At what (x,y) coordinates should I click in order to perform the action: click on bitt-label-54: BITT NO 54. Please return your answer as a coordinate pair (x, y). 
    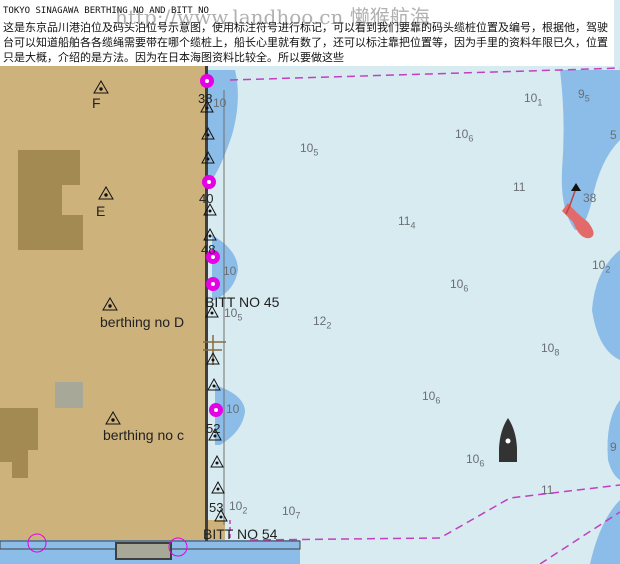
    Looking at the image, I should click on (240, 534).